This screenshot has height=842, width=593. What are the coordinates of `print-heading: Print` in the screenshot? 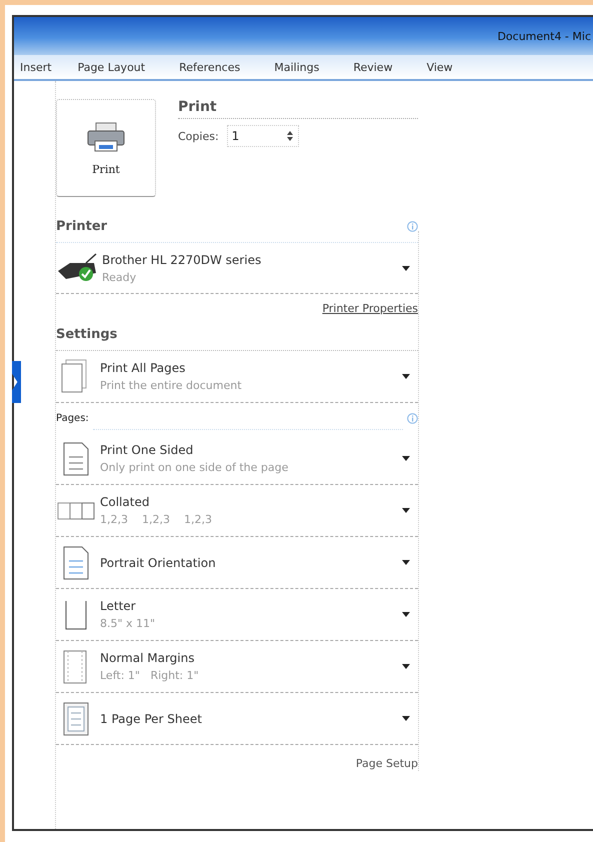 It's located at (298, 109).